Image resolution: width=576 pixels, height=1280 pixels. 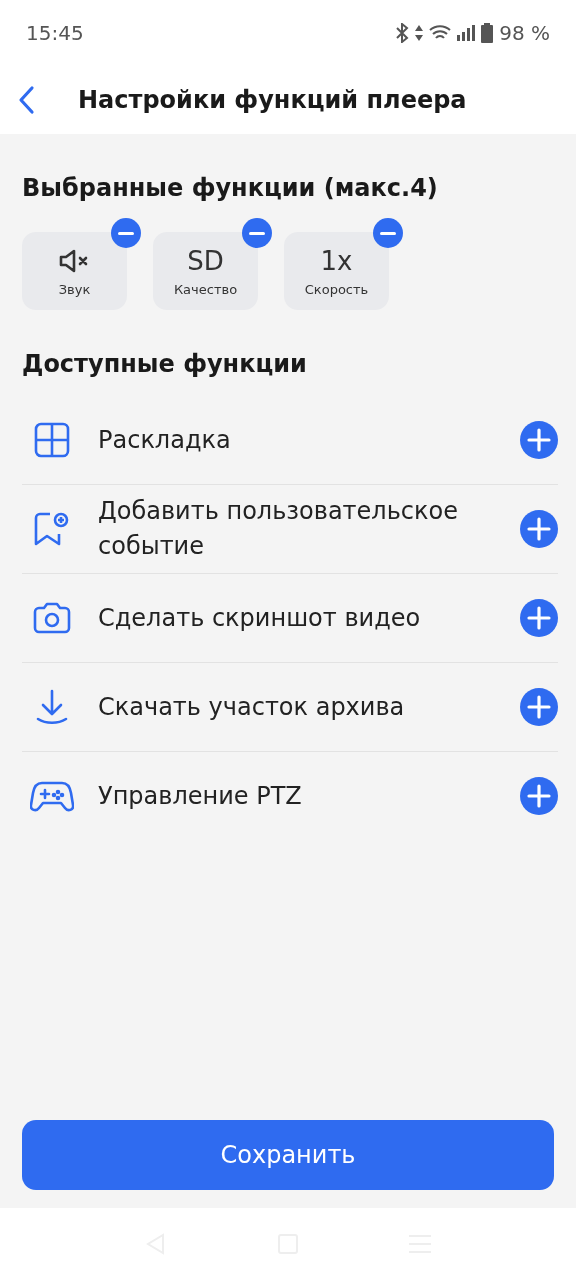 What do you see at coordinates (419, 33) in the screenshot?
I see `data-arrows-icon` at bounding box center [419, 33].